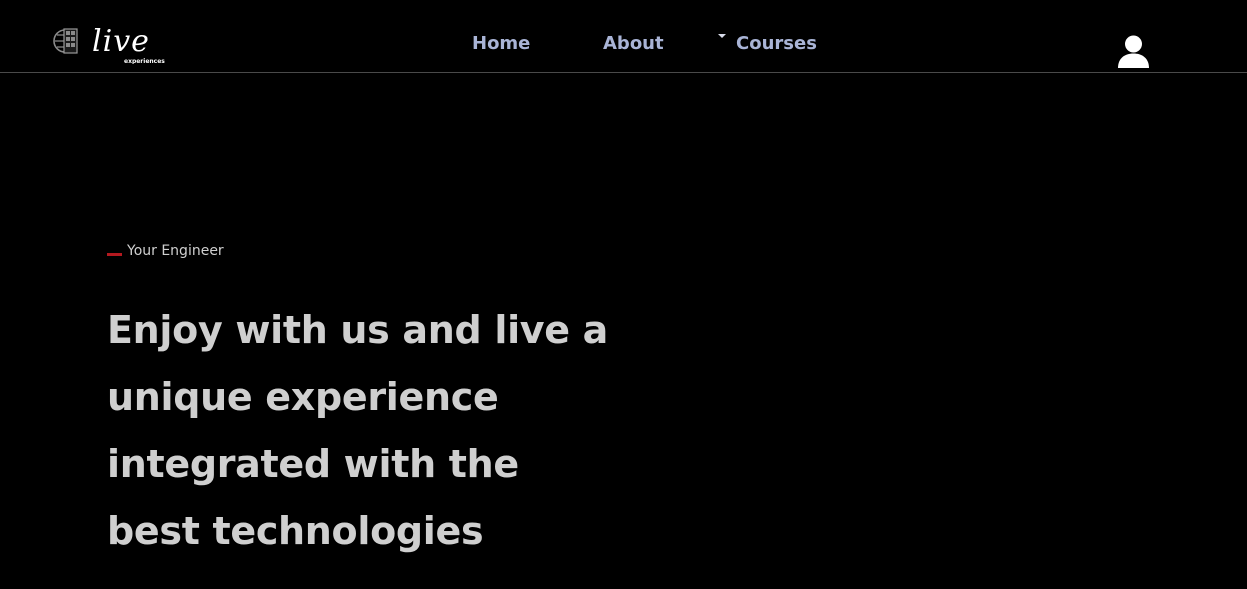 The height and width of the screenshot is (589, 1247). I want to click on headline-line: integrated with the, so click(313, 464).